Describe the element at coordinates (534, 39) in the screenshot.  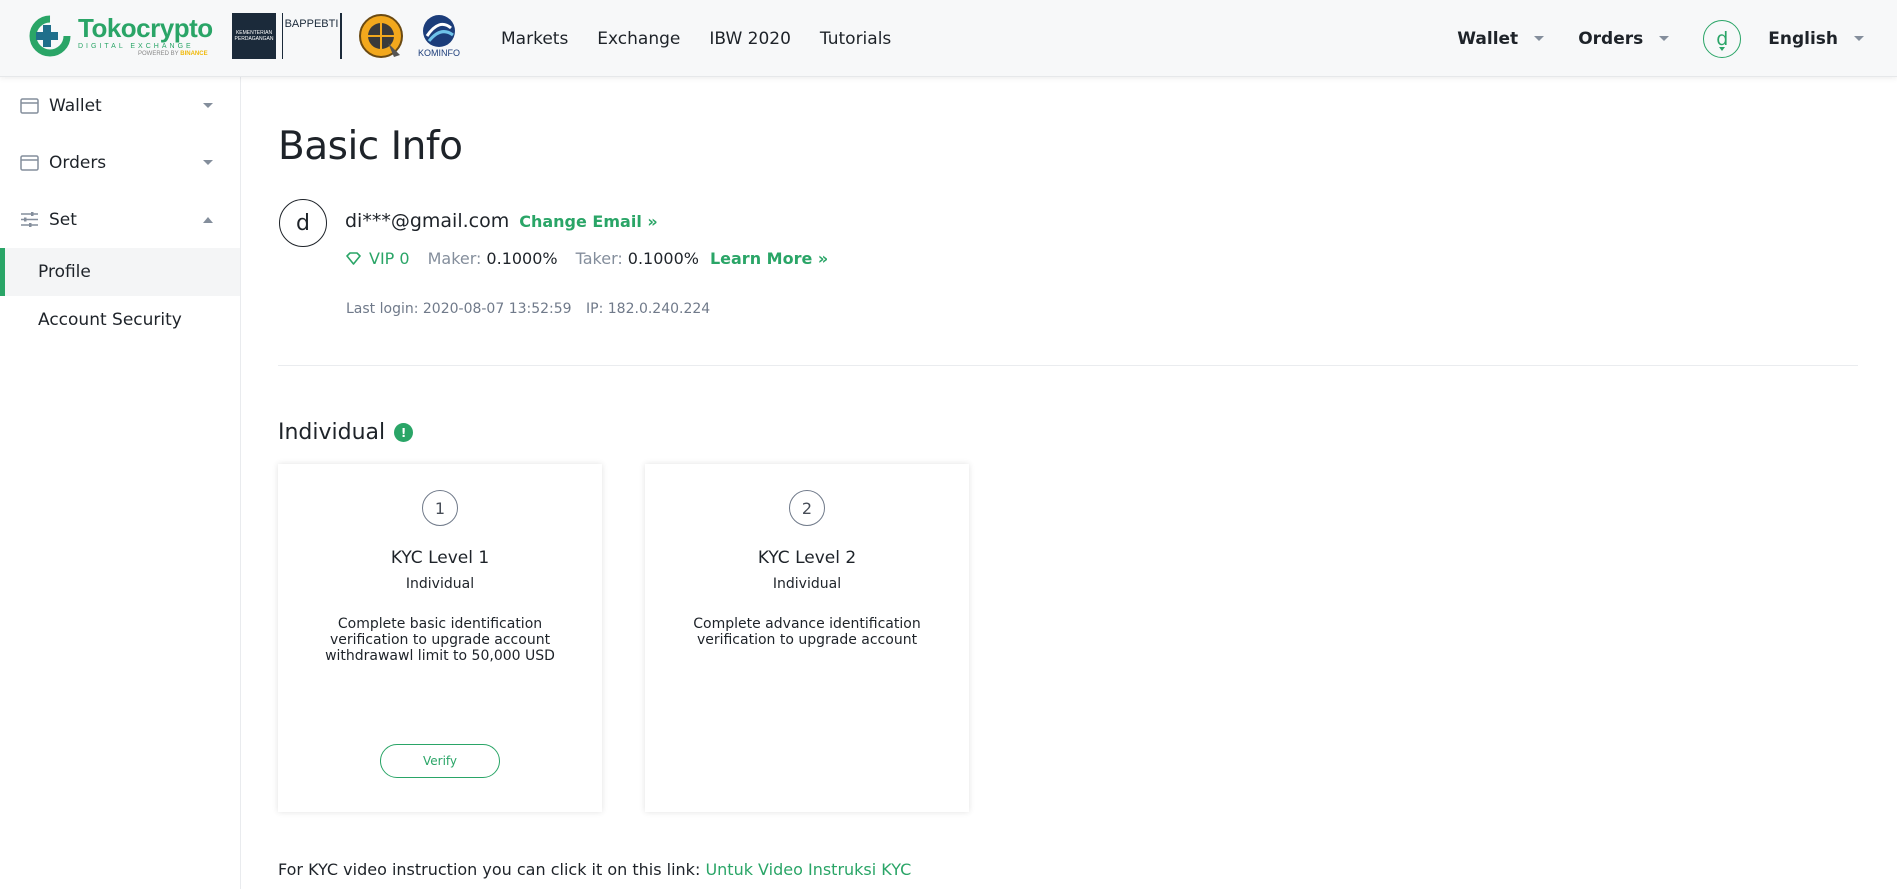
I see `nav-markets: Markets` at that location.